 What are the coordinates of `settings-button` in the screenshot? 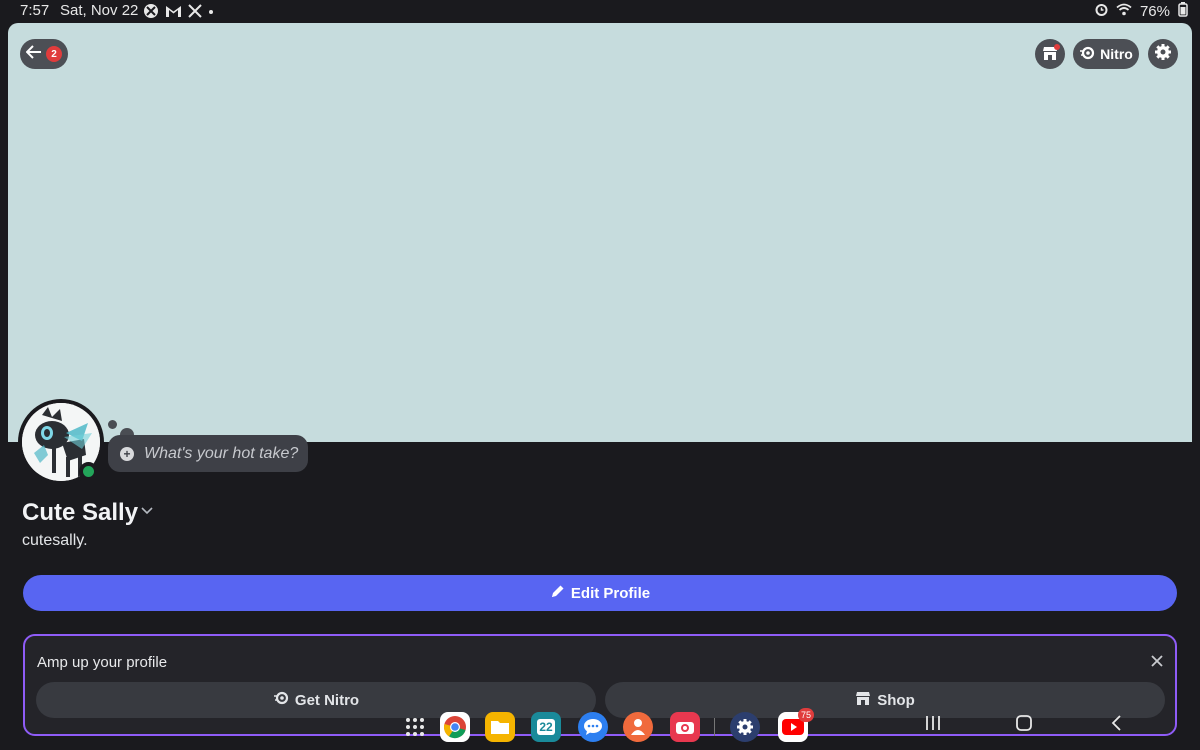 It's located at (1163, 54).